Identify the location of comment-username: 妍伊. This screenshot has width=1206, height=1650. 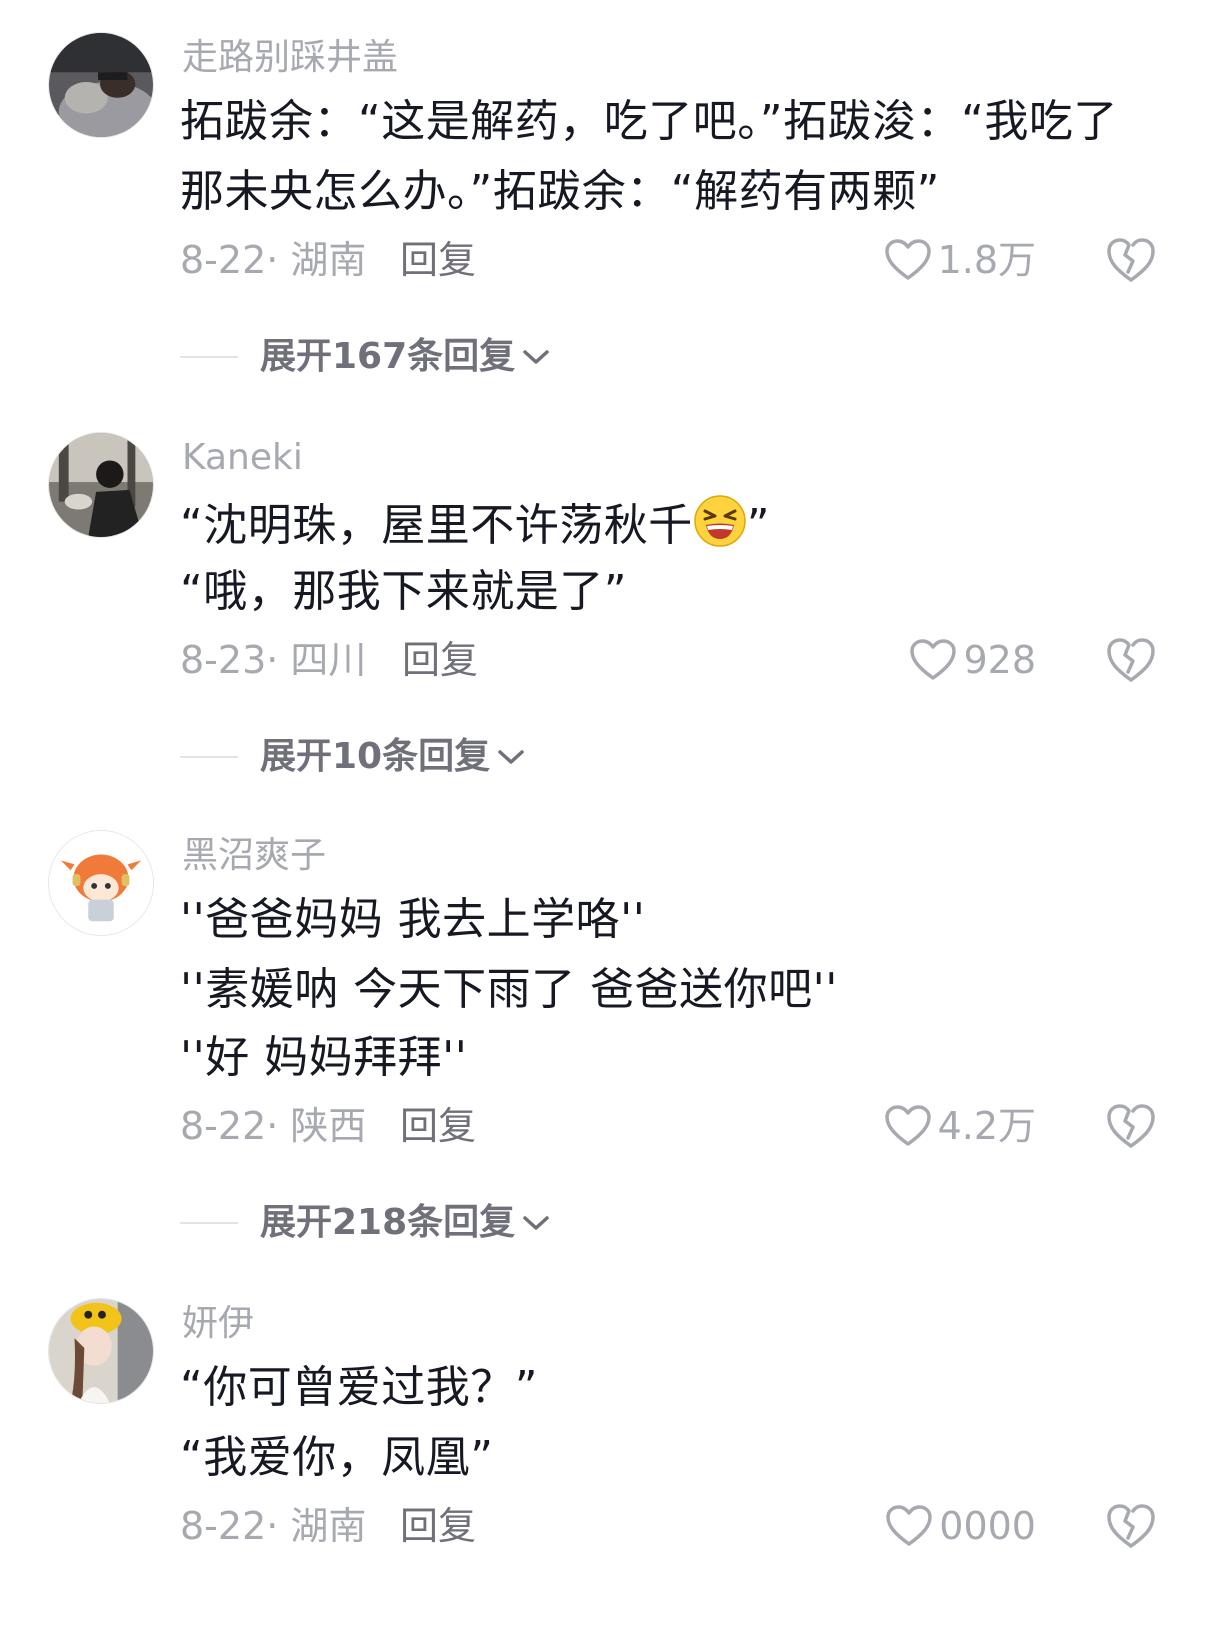
(218, 1324).